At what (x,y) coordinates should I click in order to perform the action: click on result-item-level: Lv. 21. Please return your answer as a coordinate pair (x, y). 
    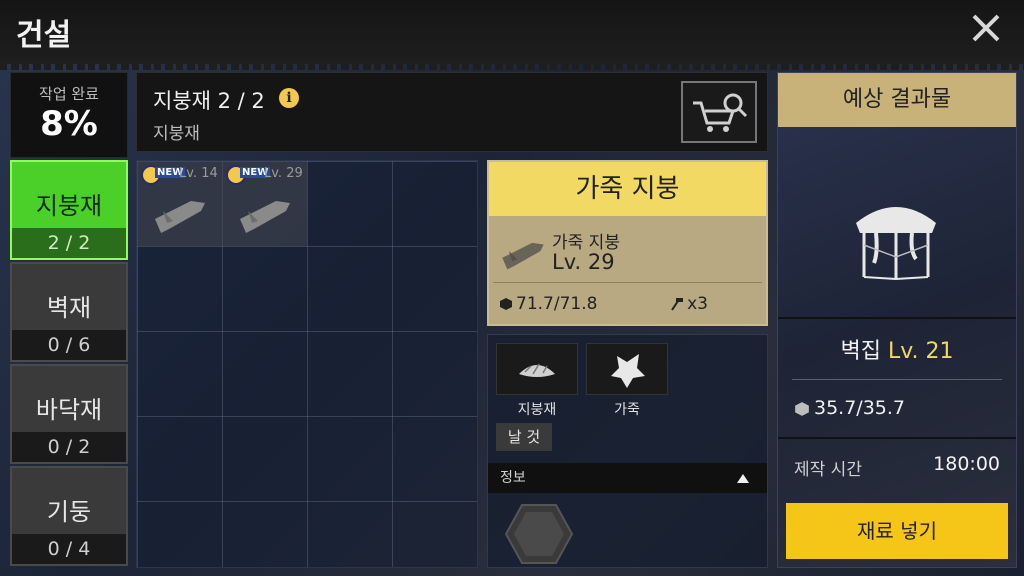
    Looking at the image, I should click on (920, 351).